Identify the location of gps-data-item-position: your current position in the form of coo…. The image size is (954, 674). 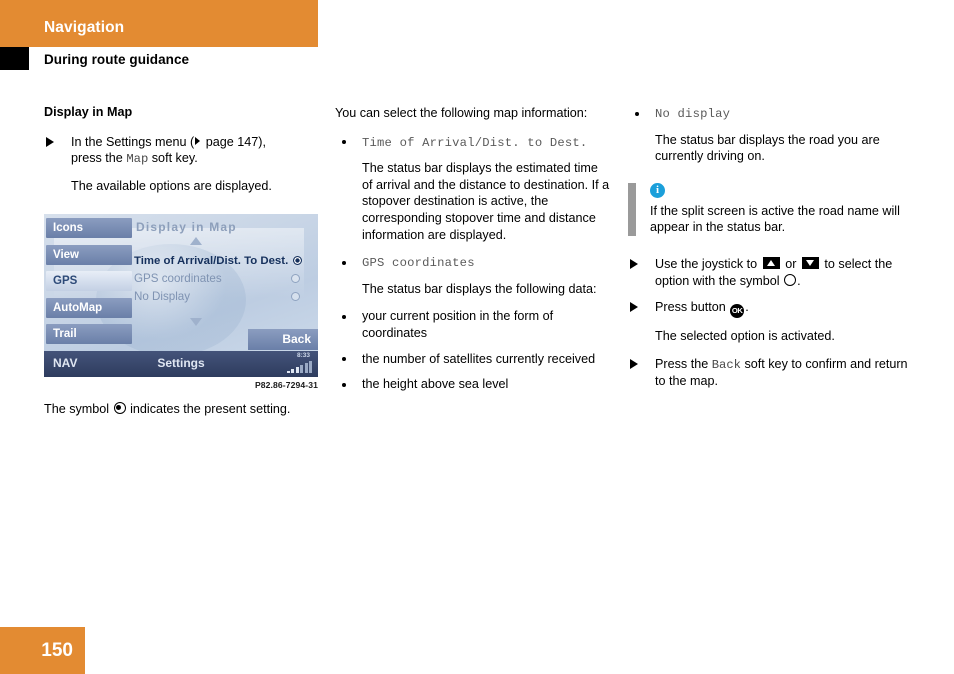
(472, 324).